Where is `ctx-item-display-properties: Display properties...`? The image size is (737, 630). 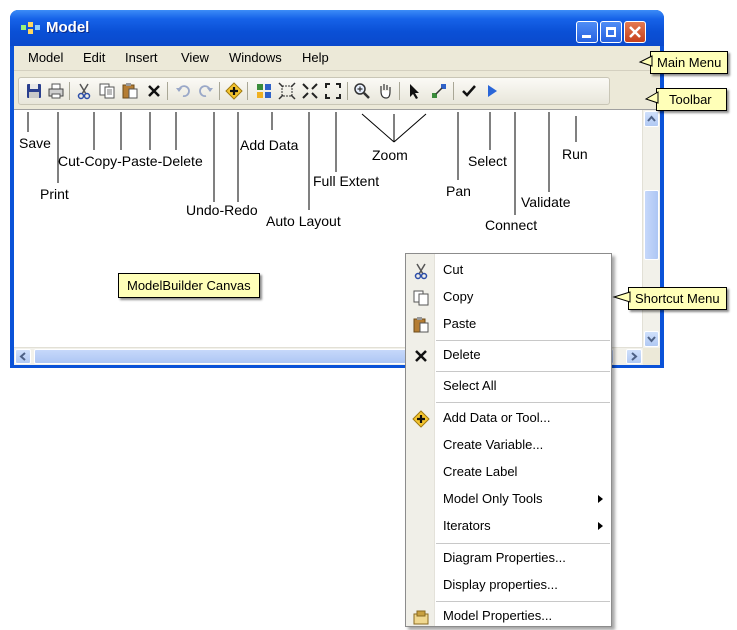 ctx-item-display-properties: Display properties... is located at coordinates (508, 586).